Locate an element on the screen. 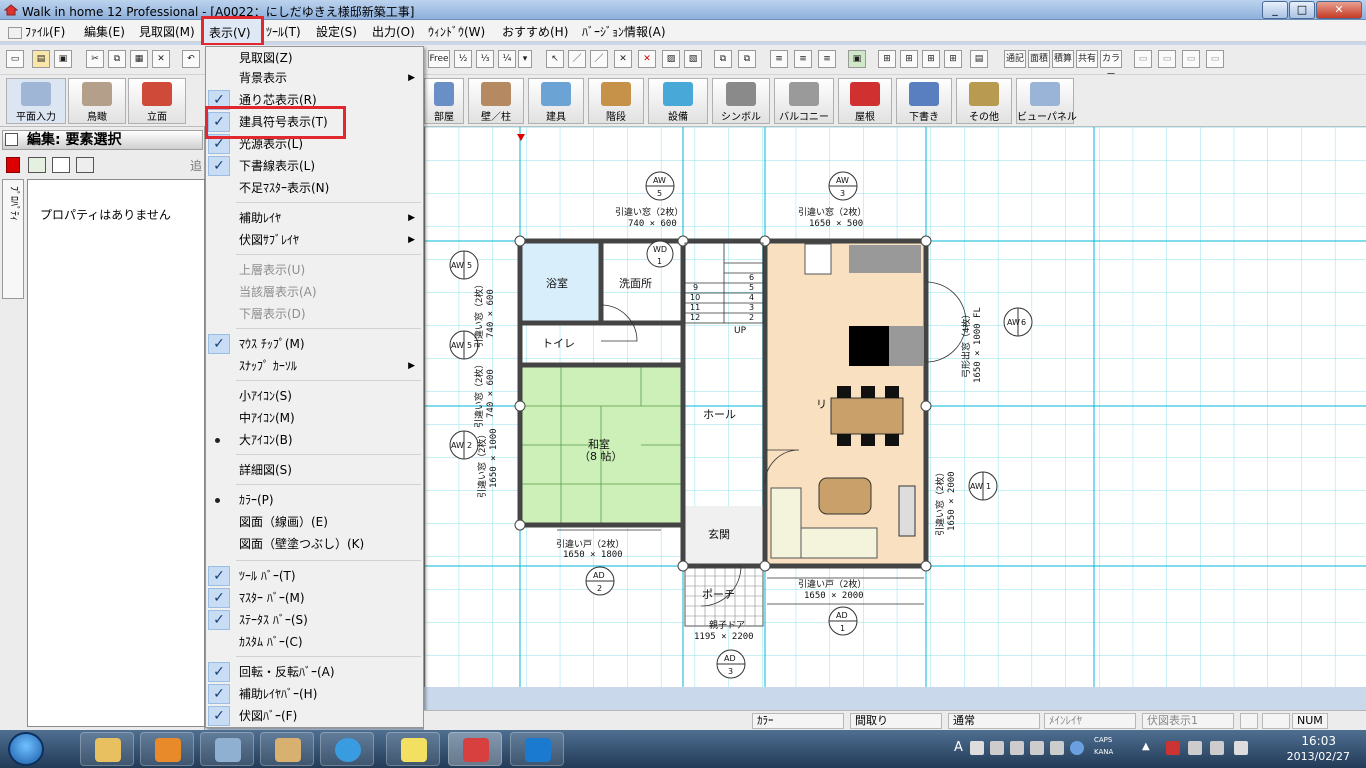  view-menu-item-13: ｽﾅｯﾌﾟ ｶｰｿﾙ ▶ is located at coordinates (314, 366).